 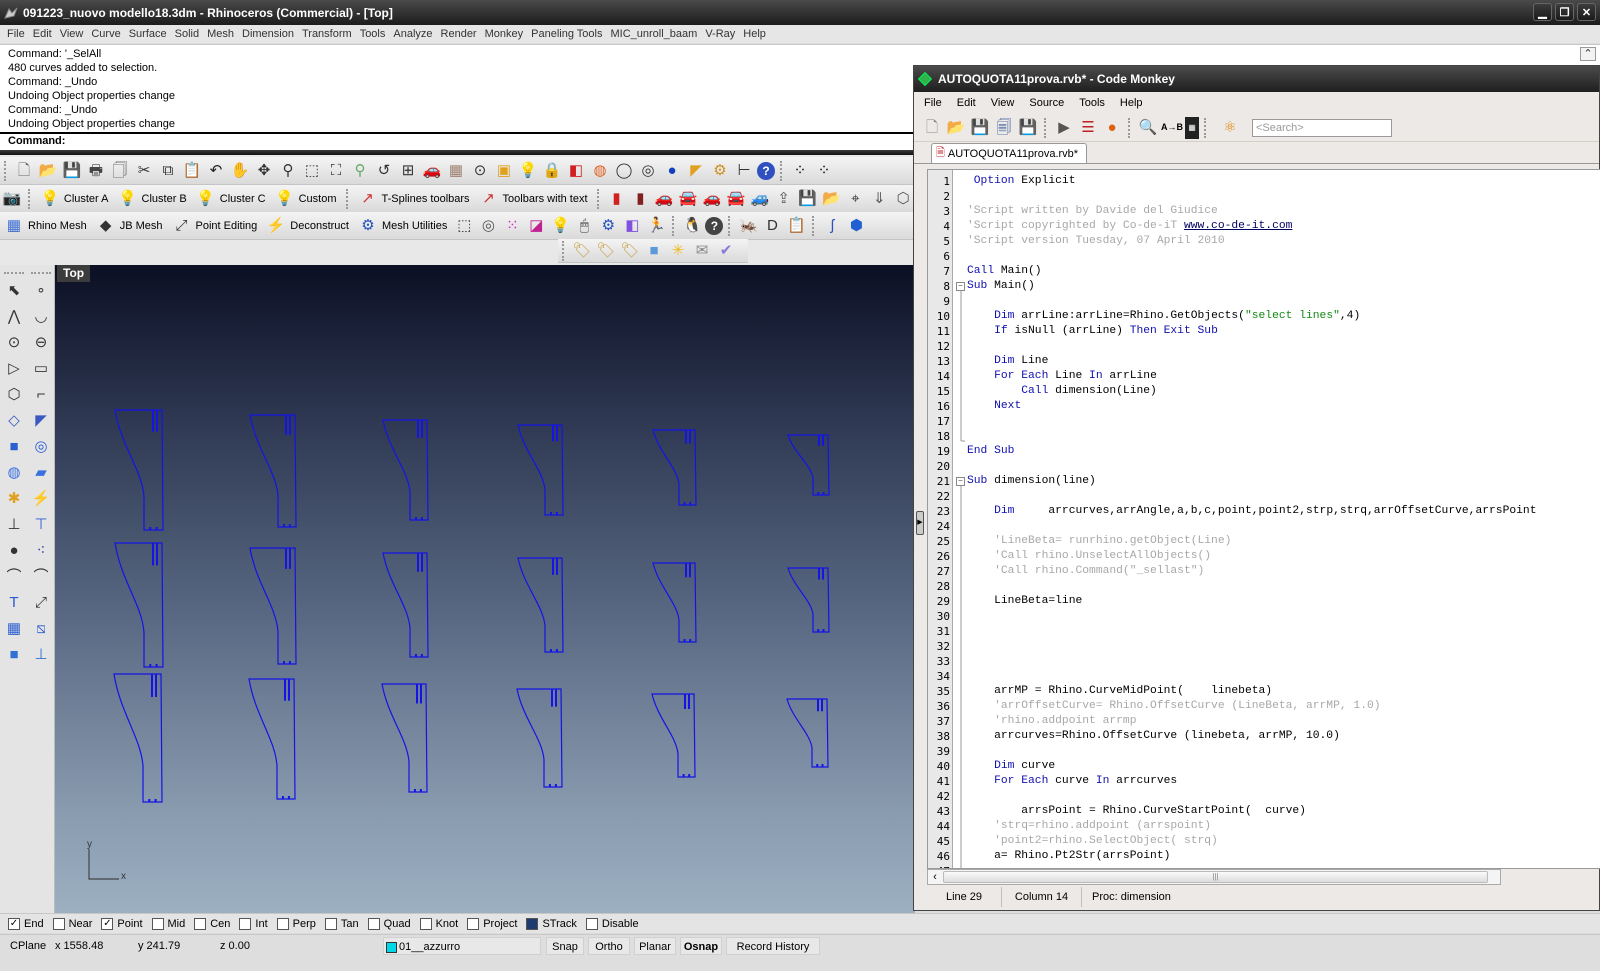 What do you see at coordinates (960, 286) in the screenshot?
I see `fold-toggle: −` at bounding box center [960, 286].